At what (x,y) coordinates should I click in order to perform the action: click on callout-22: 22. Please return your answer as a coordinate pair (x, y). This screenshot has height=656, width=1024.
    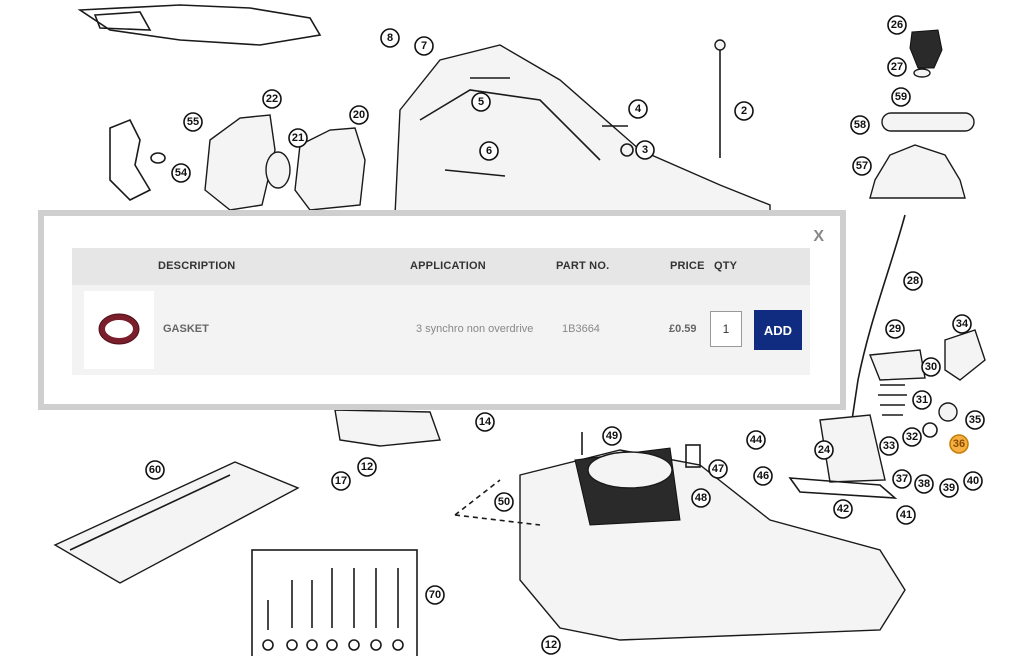
    Looking at the image, I should click on (272, 99).